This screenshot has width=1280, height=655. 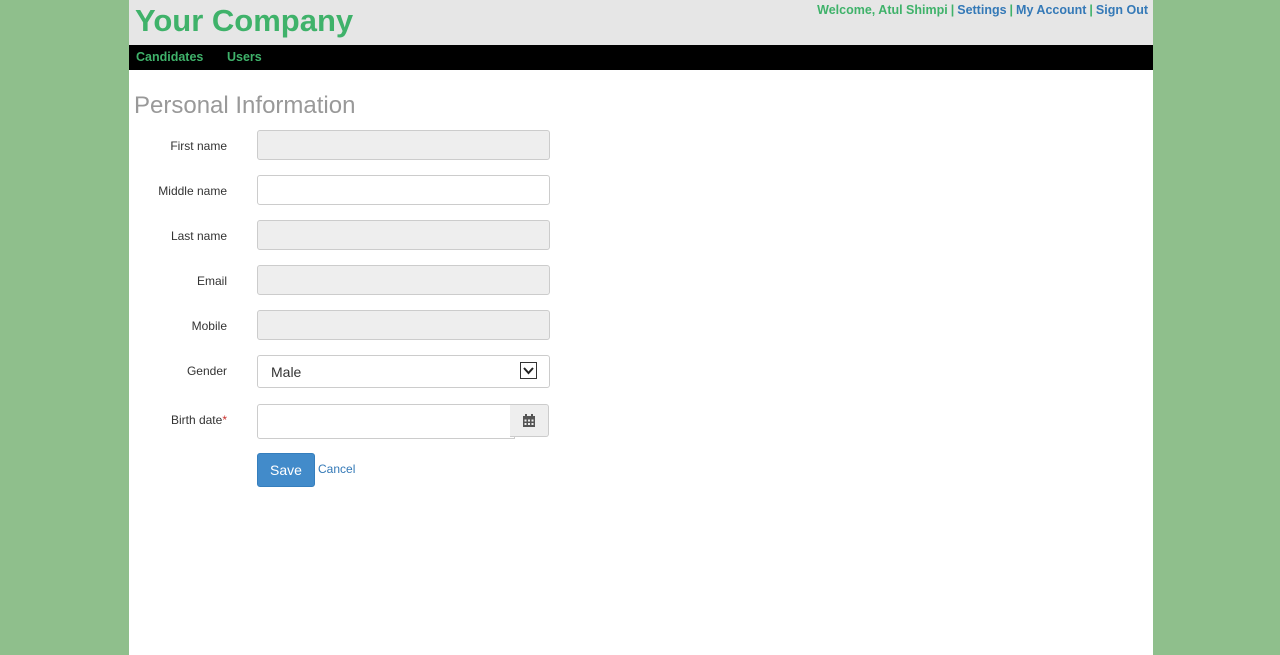 What do you see at coordinates (882, 10) in the screenshot?
I see `welcome-text: Welcome, Atul Shimpi` at bounding box center [882, 10].